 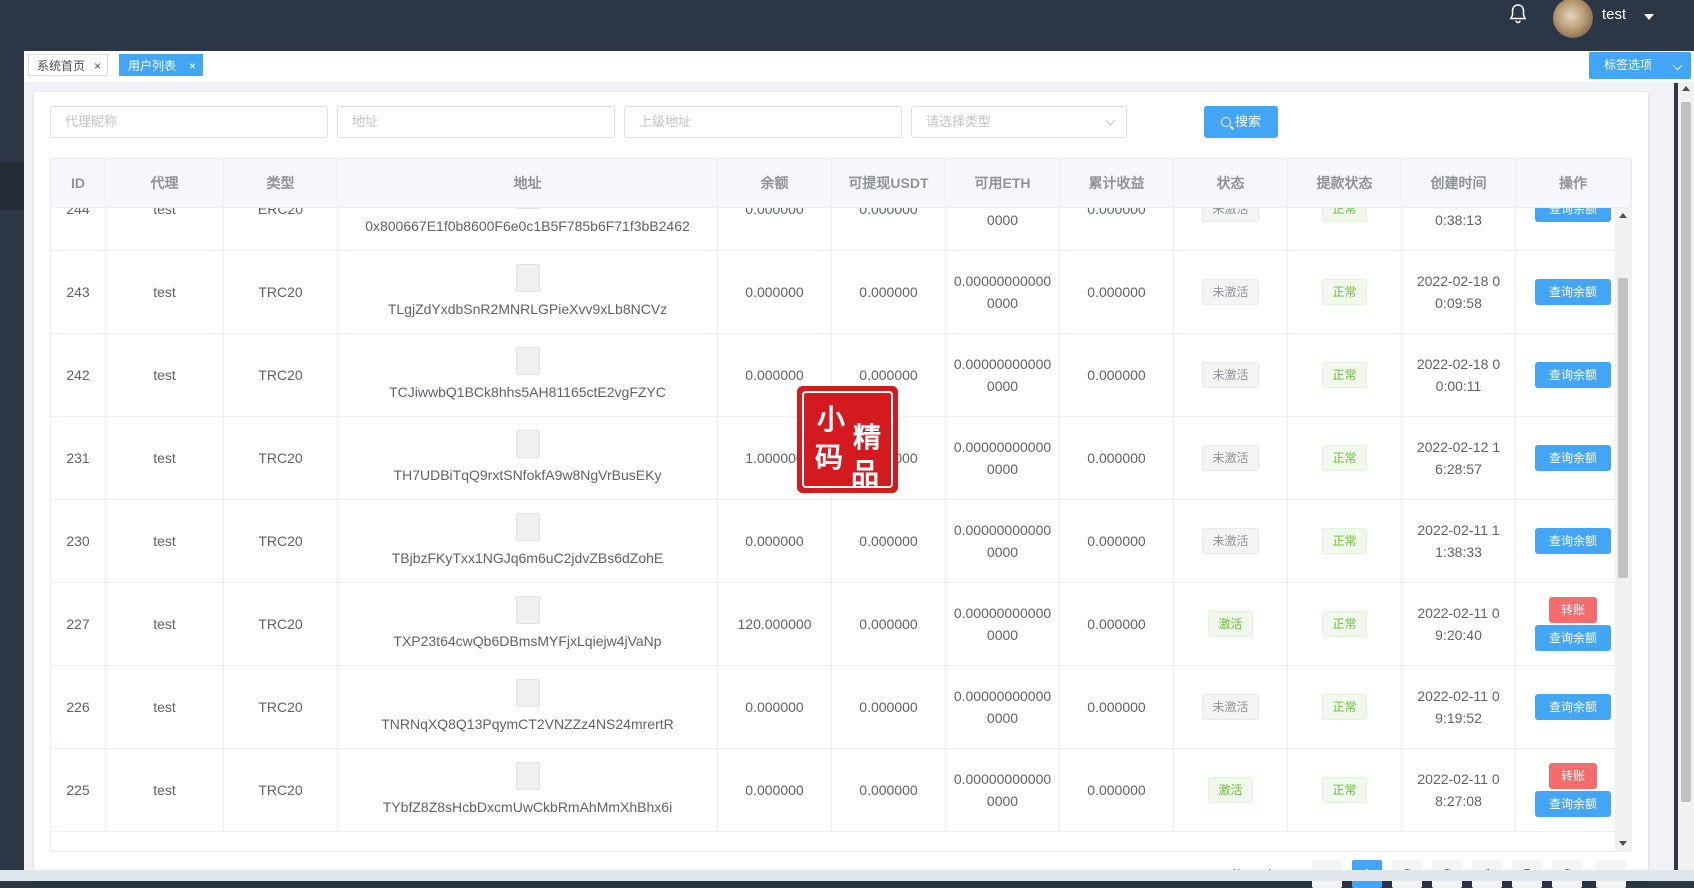 I want to click on type-select: 请选择类型, so click(x=1019, y=122).